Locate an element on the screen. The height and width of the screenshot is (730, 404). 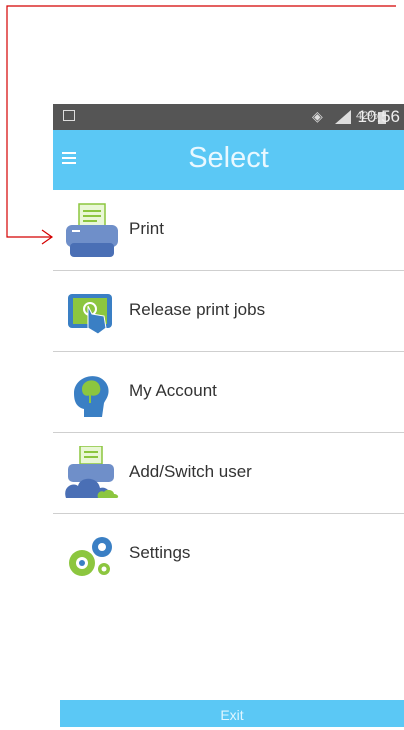
wifi-icon: ◈ is located at coordinates (317, 116).